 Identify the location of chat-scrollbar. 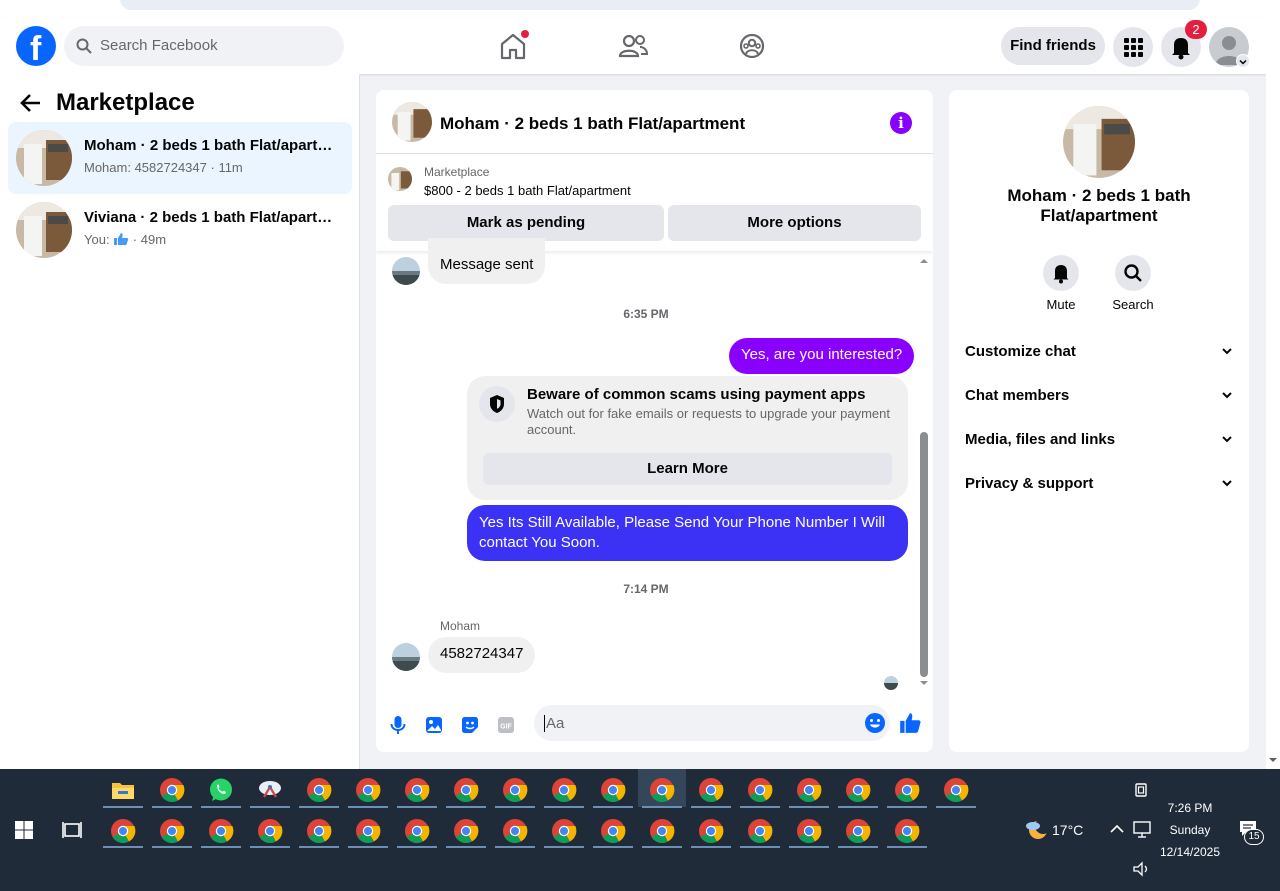
(924, 472).